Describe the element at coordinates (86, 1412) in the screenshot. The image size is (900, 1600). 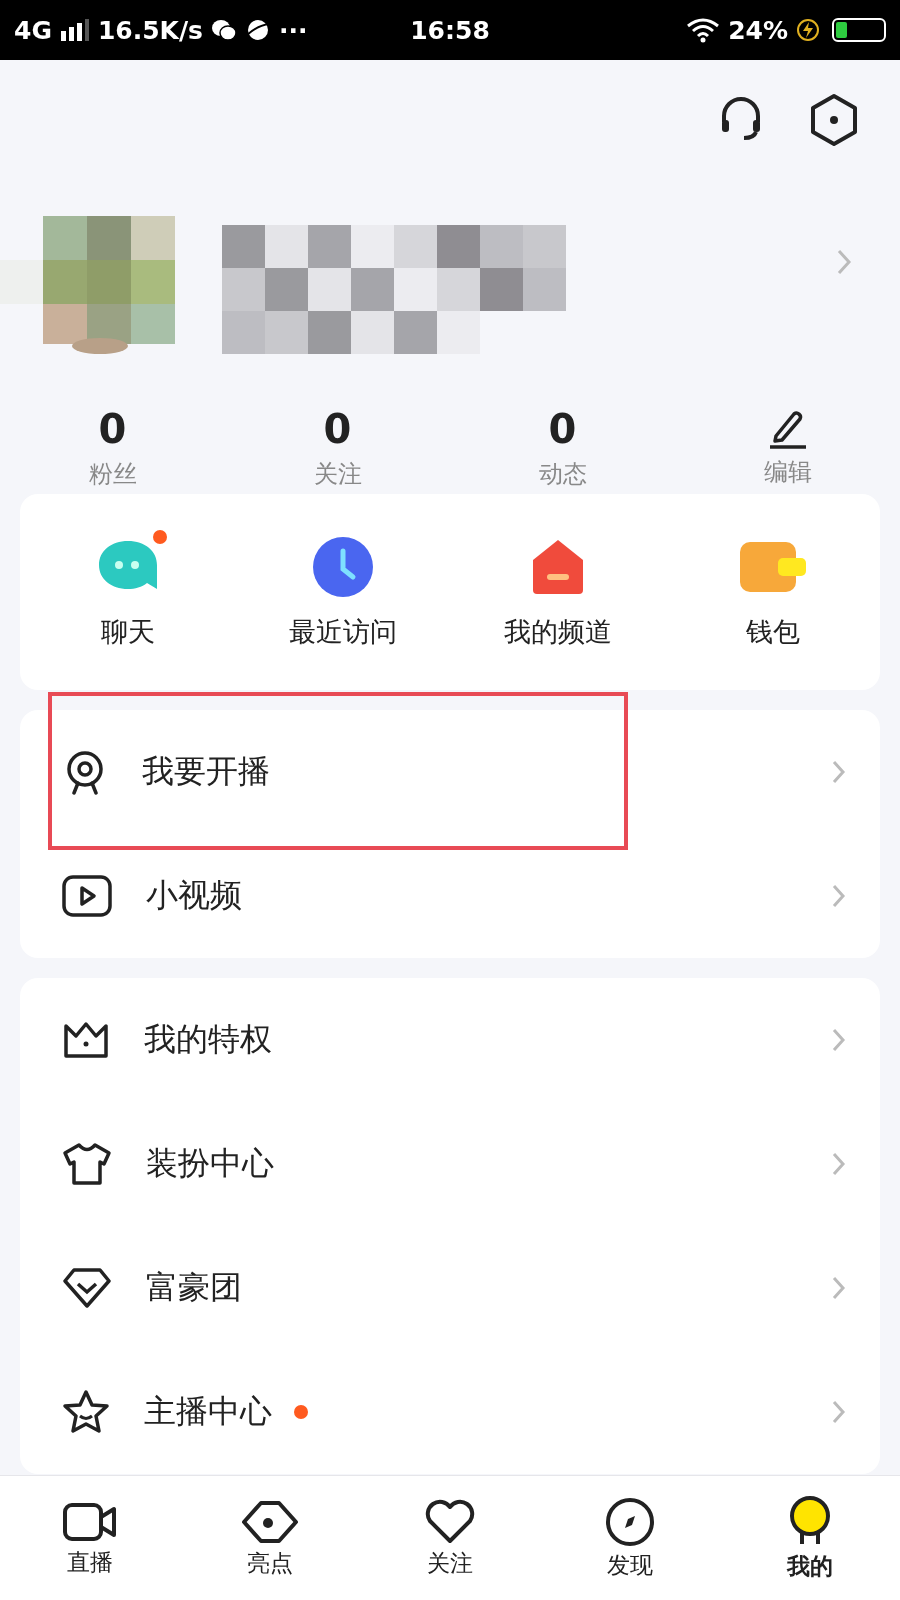
I see `star-icon` at that location.